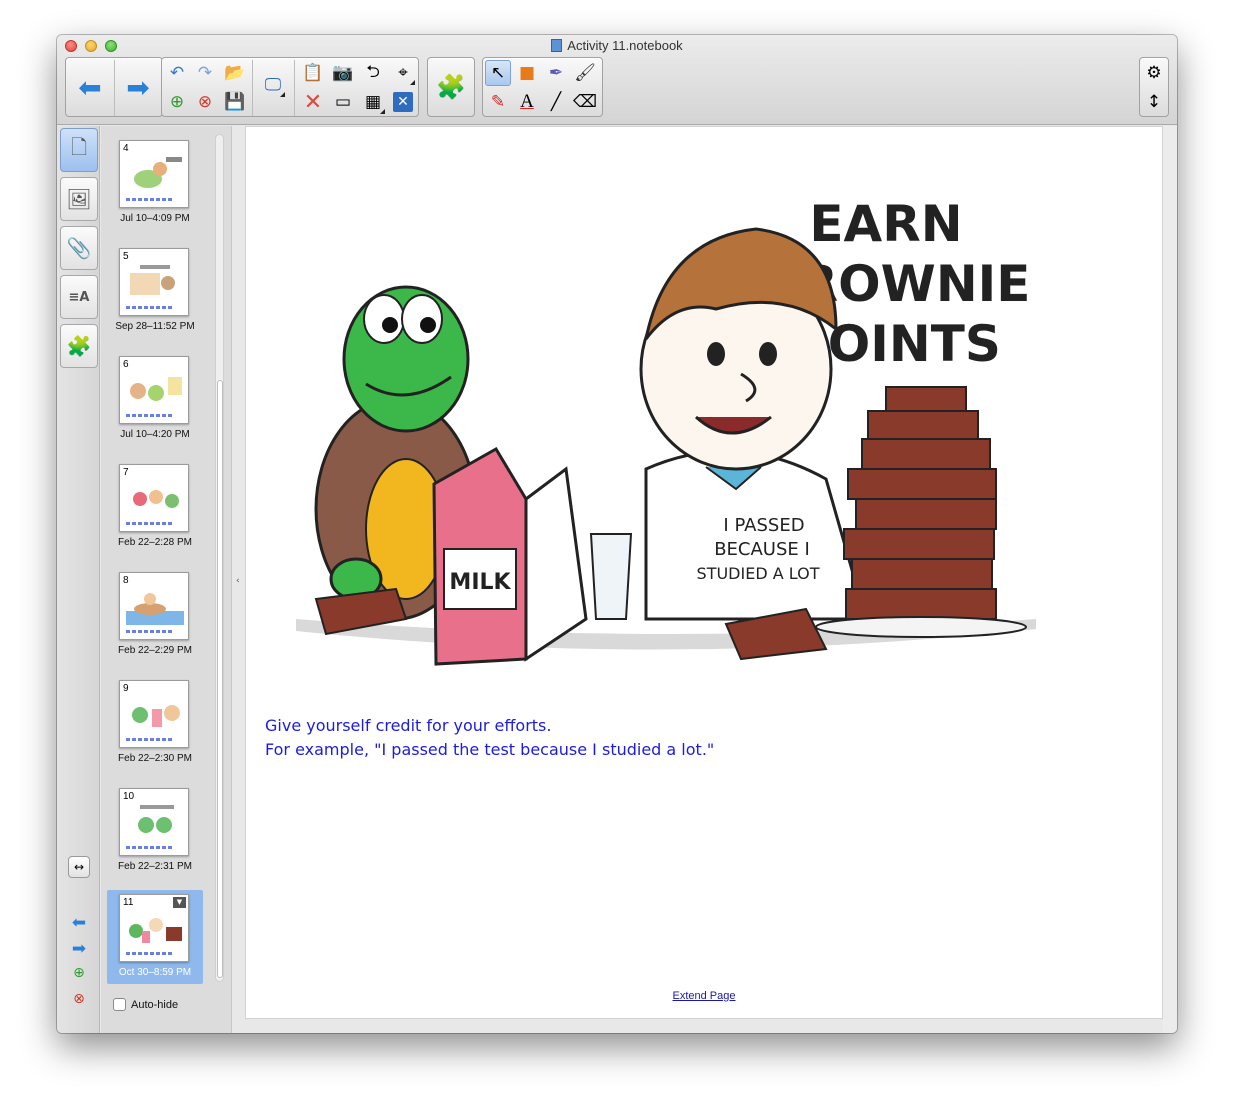 The width and height of the screenshot is (1234, 1113). I want to click on tools-group: ↖ ■ ✒ 🖌 ✎ A ╱ ⌫, so click(542, 87).